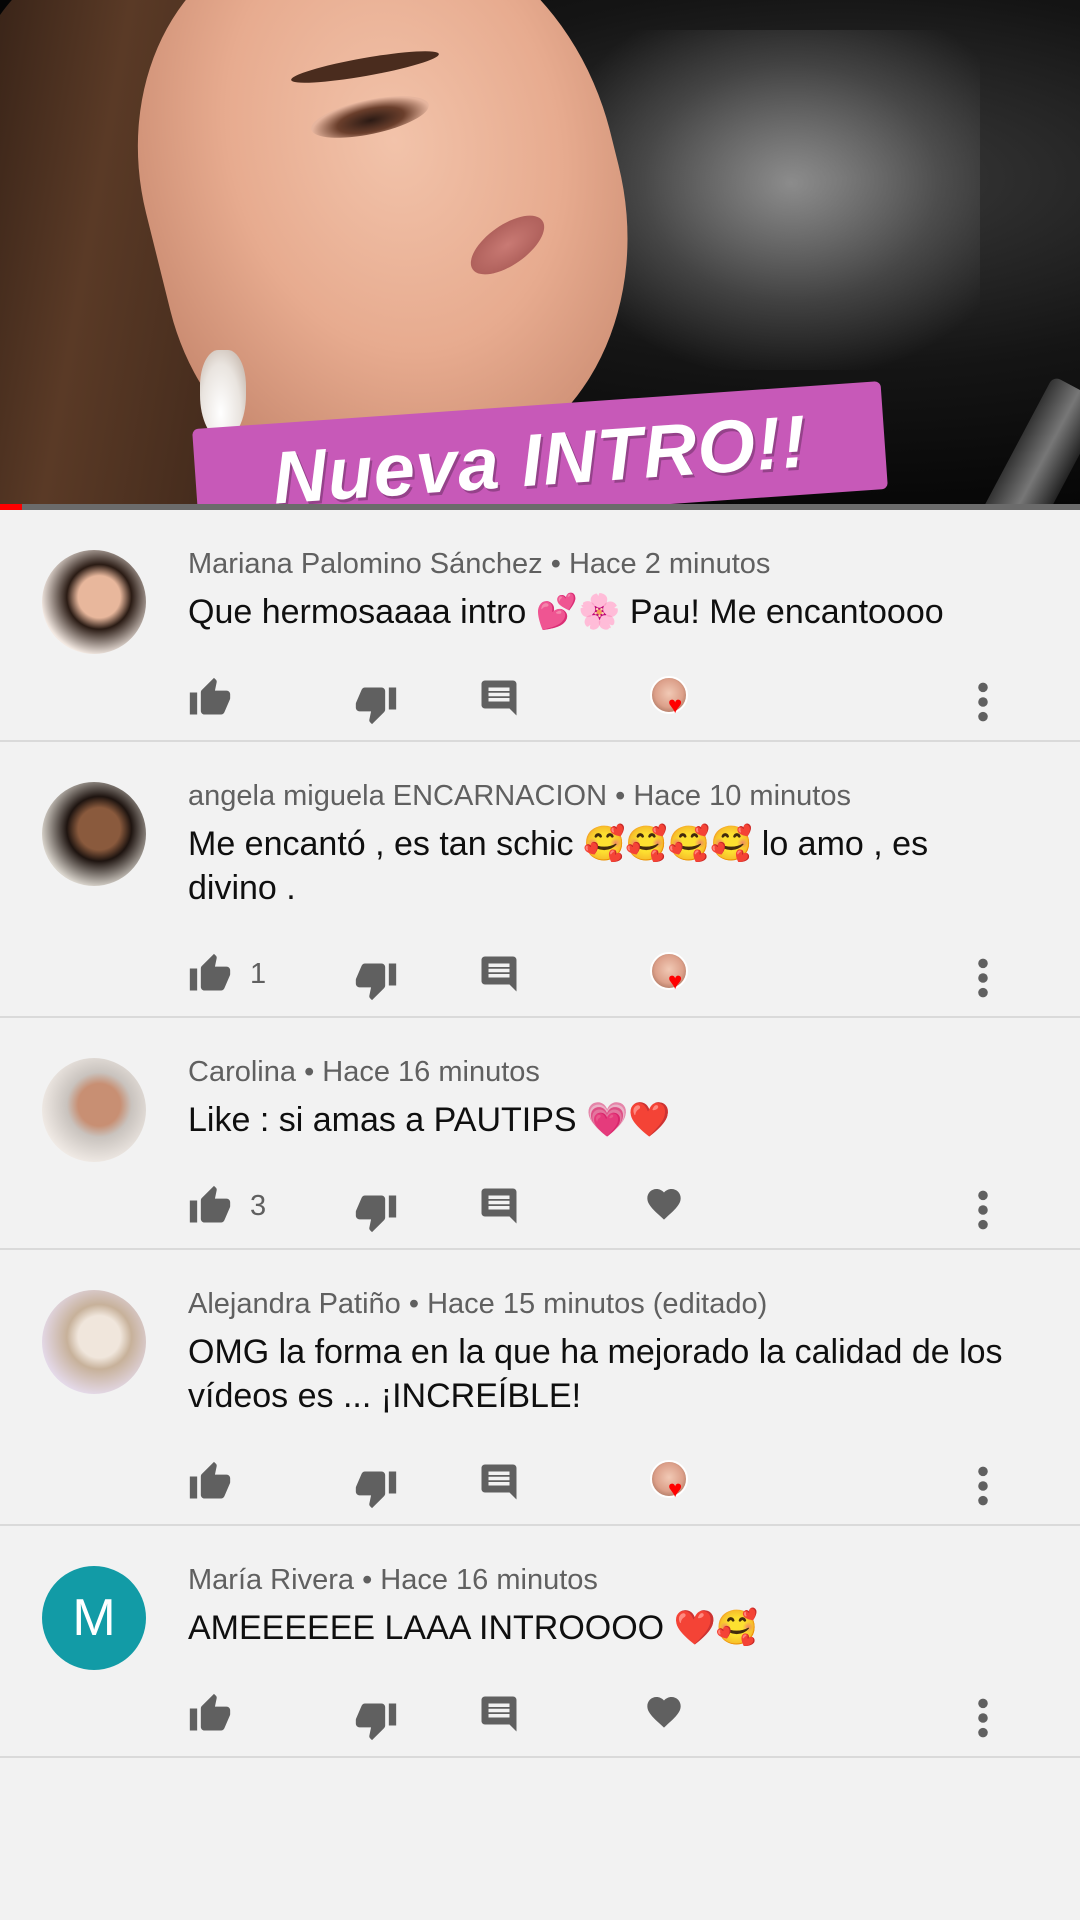 The width and height of the screenshot is (1080, 1920). I want to click on thumbnail-bottle, so click(1026, 442).